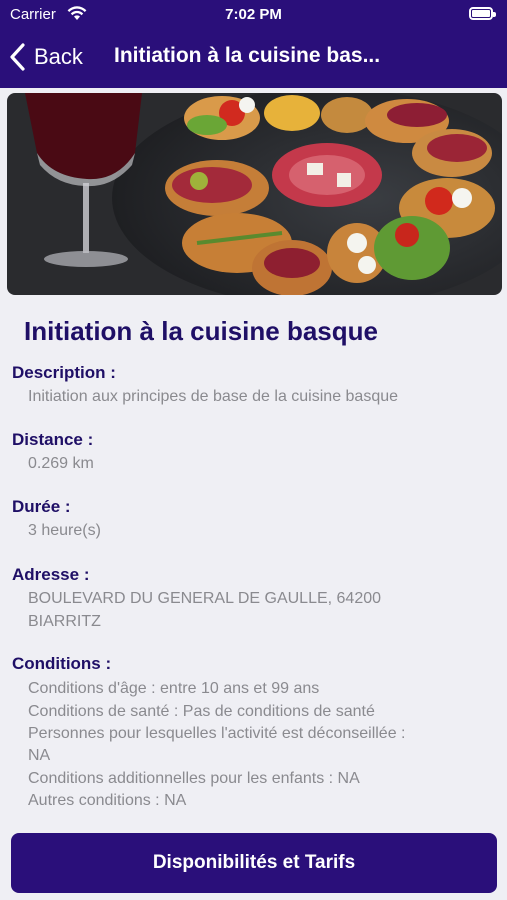 The width and height of the screenshot is (507, 900). I want to click on status-bar: Carrier 7:02 PM, so click(253, 15).